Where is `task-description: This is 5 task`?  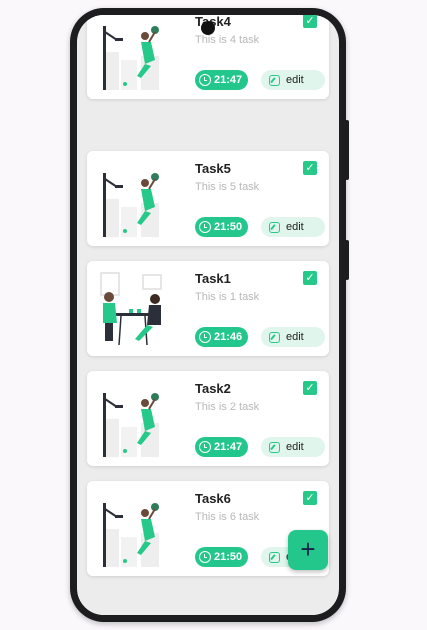
task-description: This is 5 task is located at coordinates (227, 187).